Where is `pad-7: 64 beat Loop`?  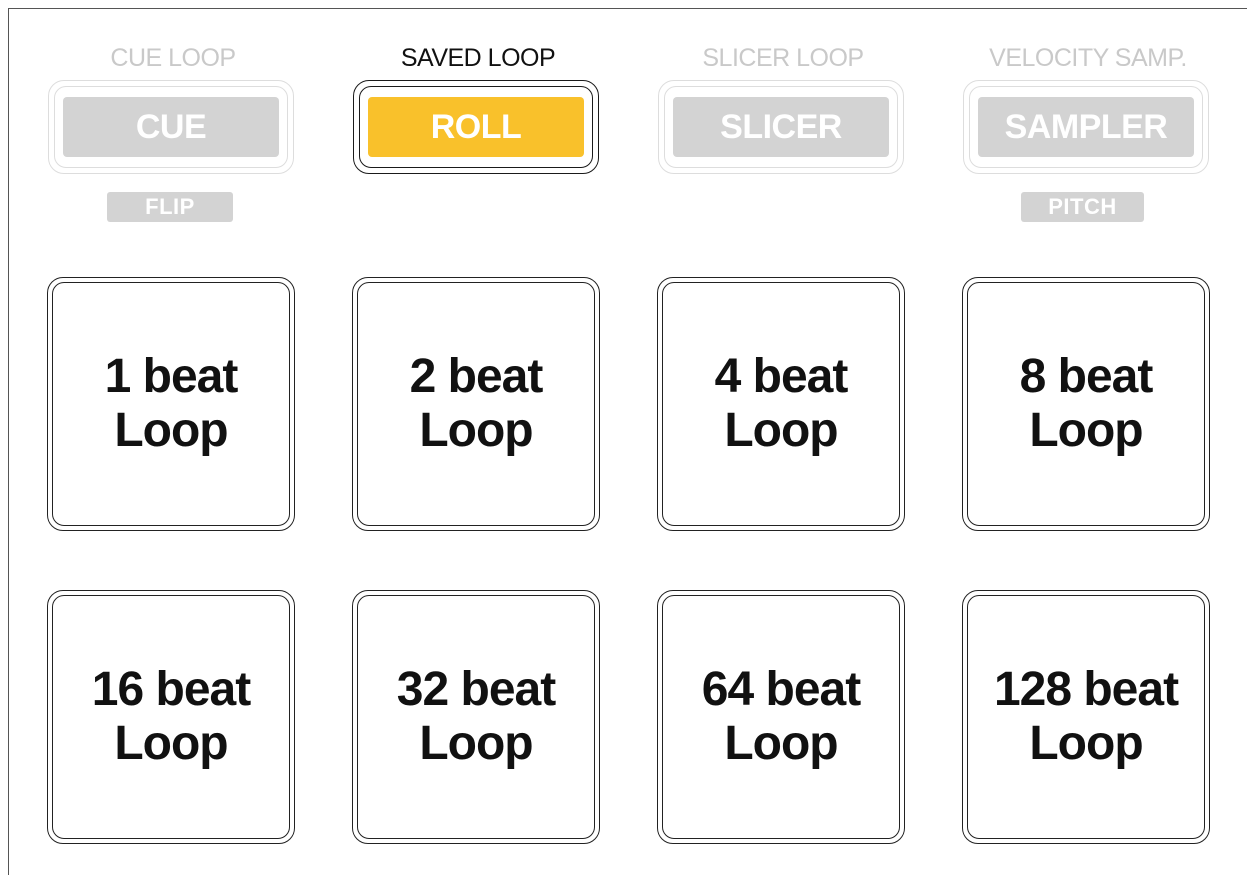 pad-7: 64 beat Loop is located at coordinates (781, 717).